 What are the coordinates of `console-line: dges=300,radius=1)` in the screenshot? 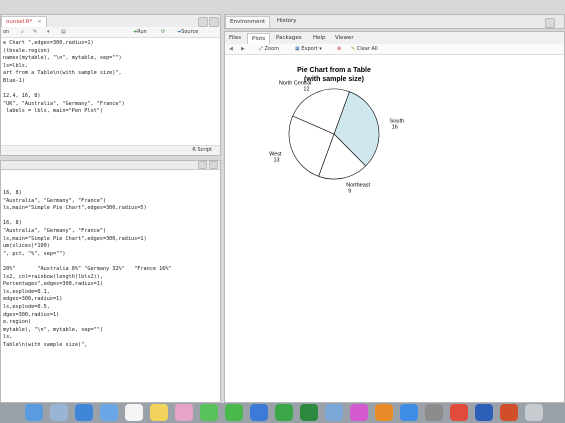 It's located at (31, 314).